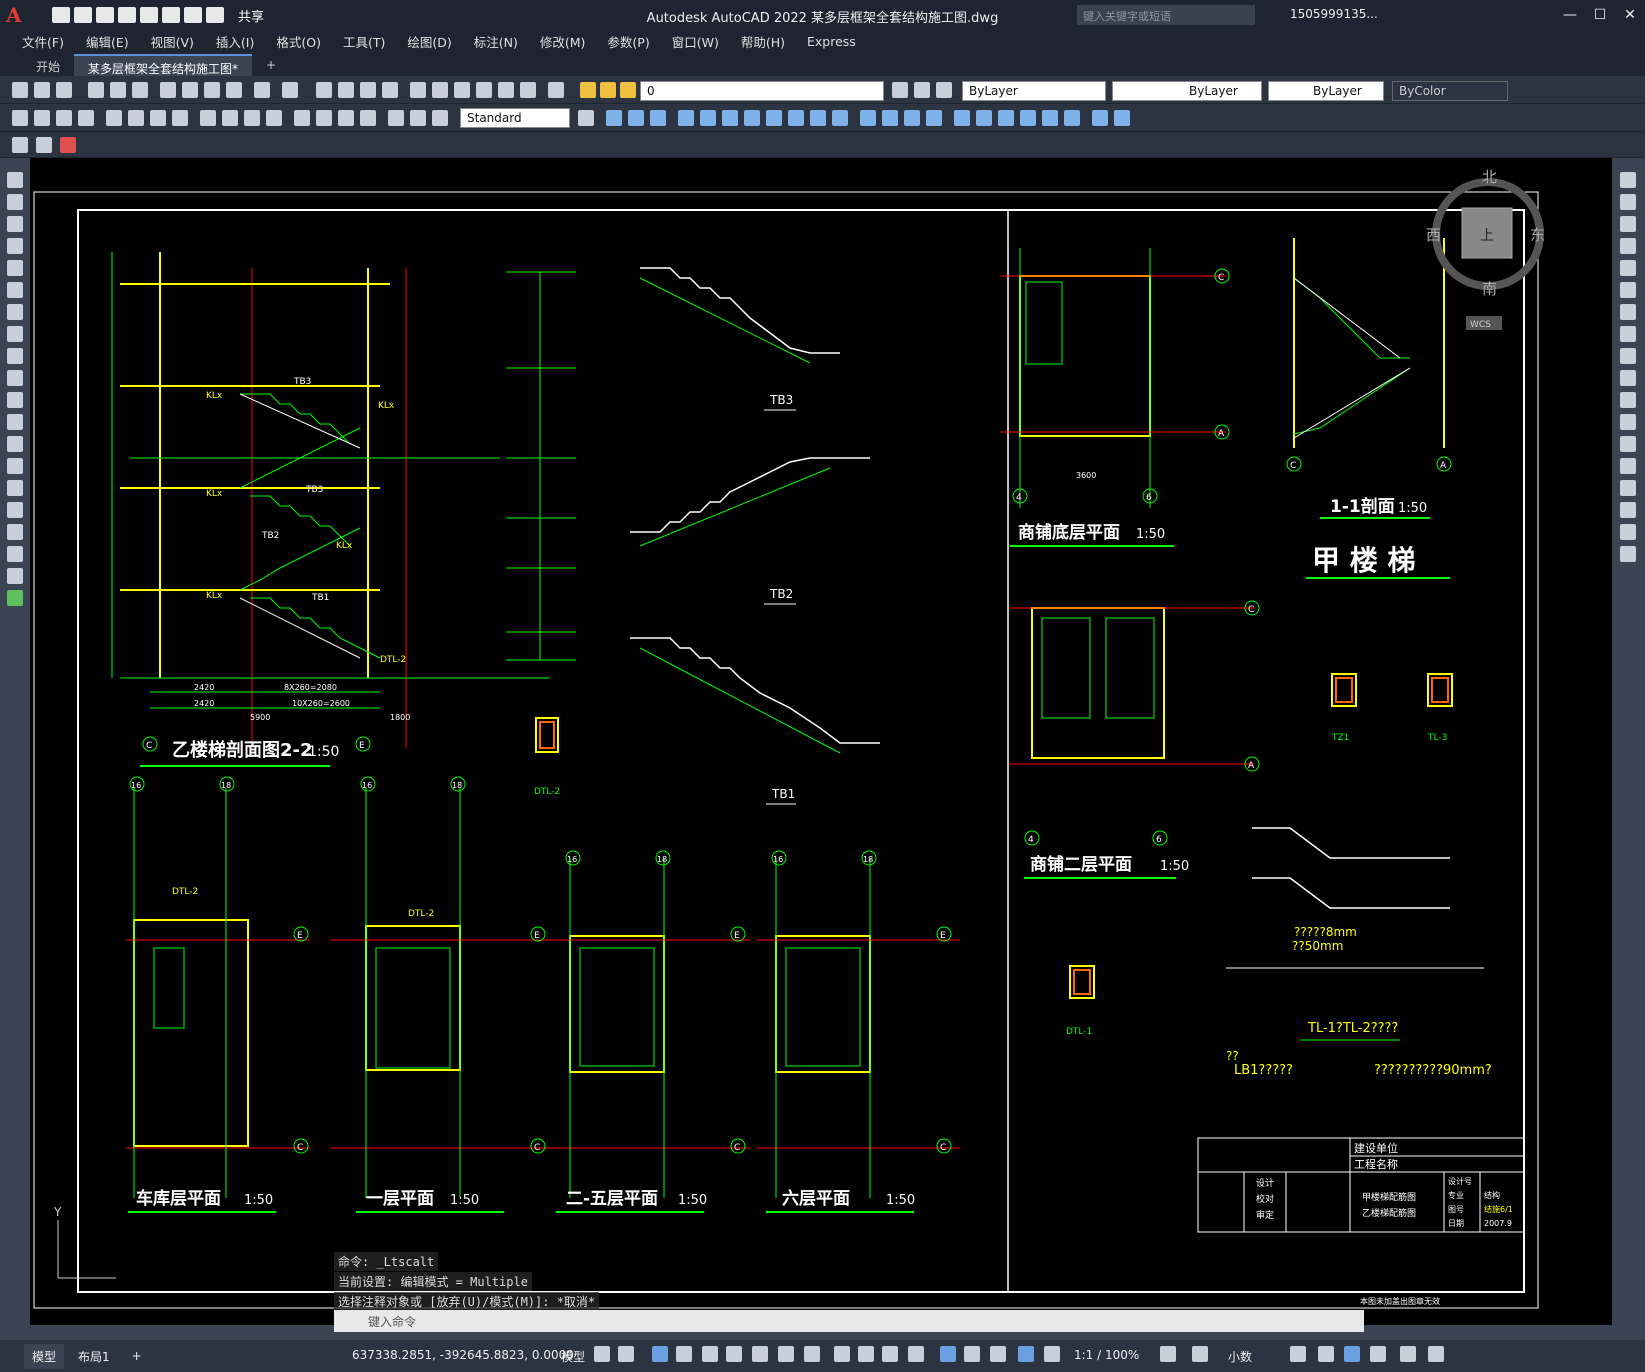  What do you see at coordinates (208, 118) in the screenshot?
I see `quick-dim-icon` at bounding box center [208, 118].